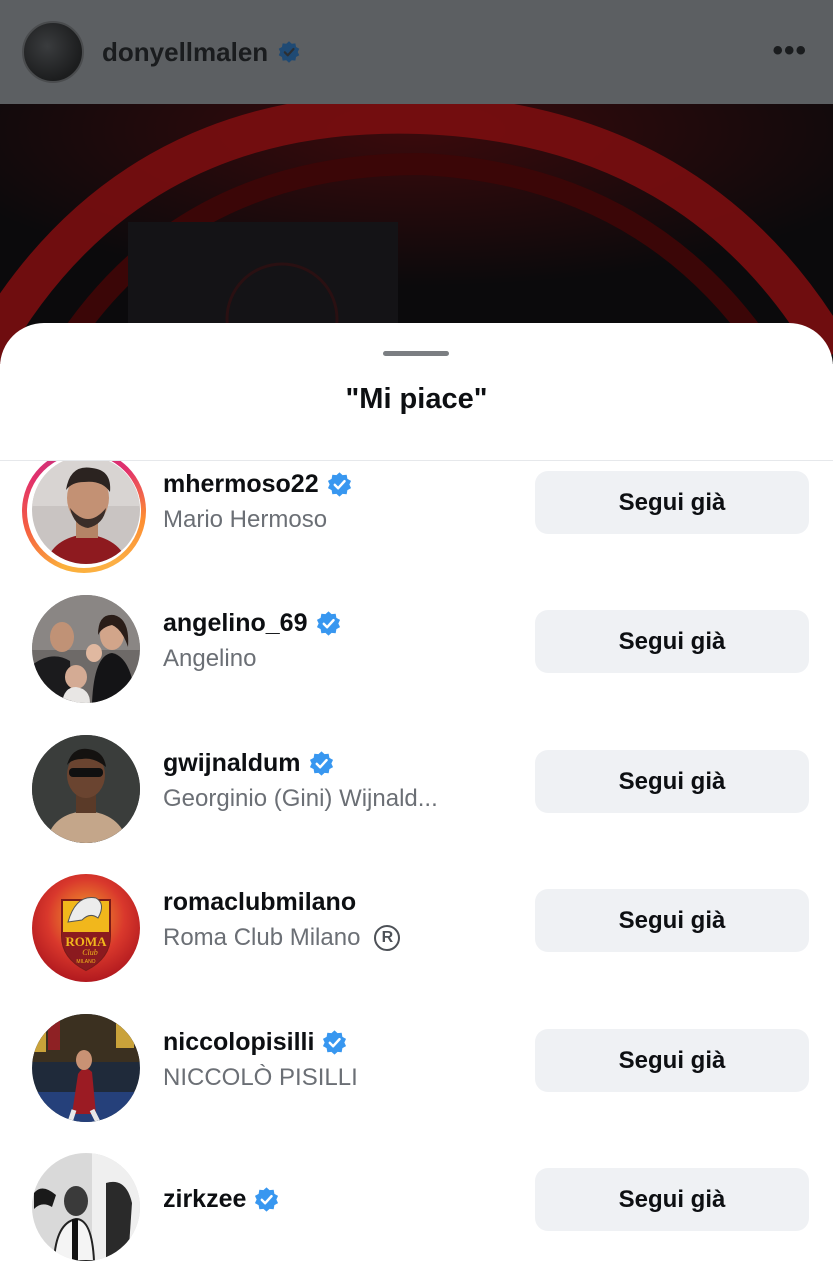 The width and height of the screenshot is (833, 1280). Describe the element at coordinates (416, 52) in the screenshot. I see `post-header: donyellmalen •••` at that location.